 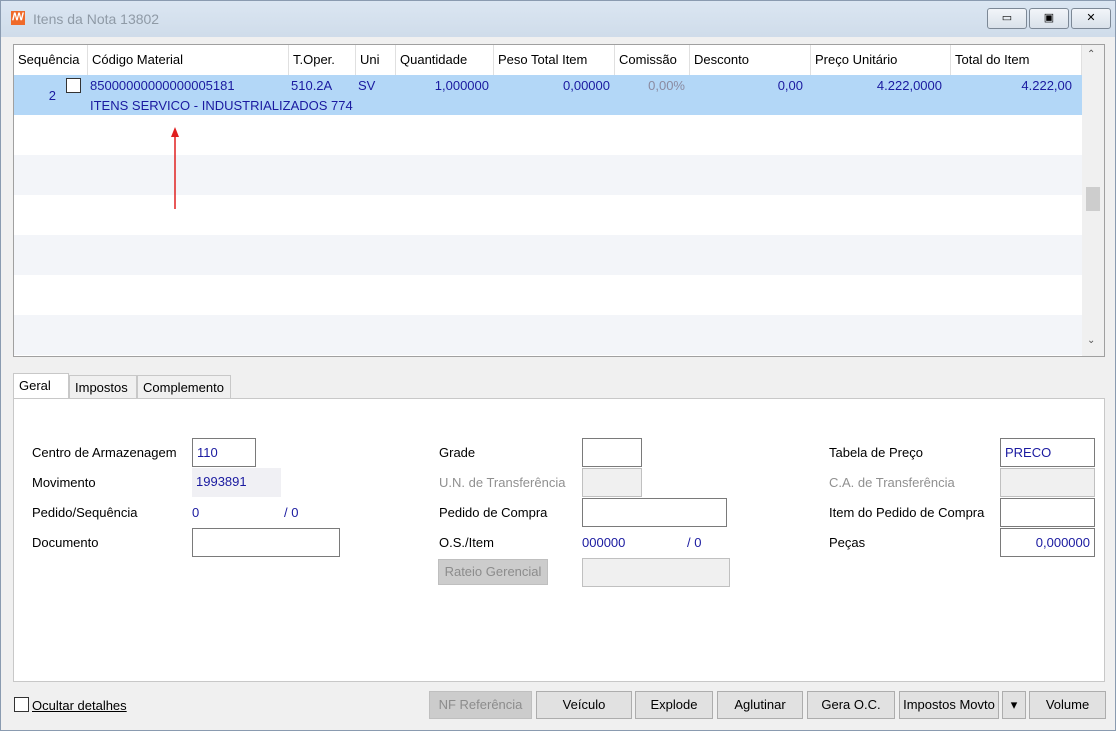 I want to click on red-arrow-annotation, so click(x=175, y=168).